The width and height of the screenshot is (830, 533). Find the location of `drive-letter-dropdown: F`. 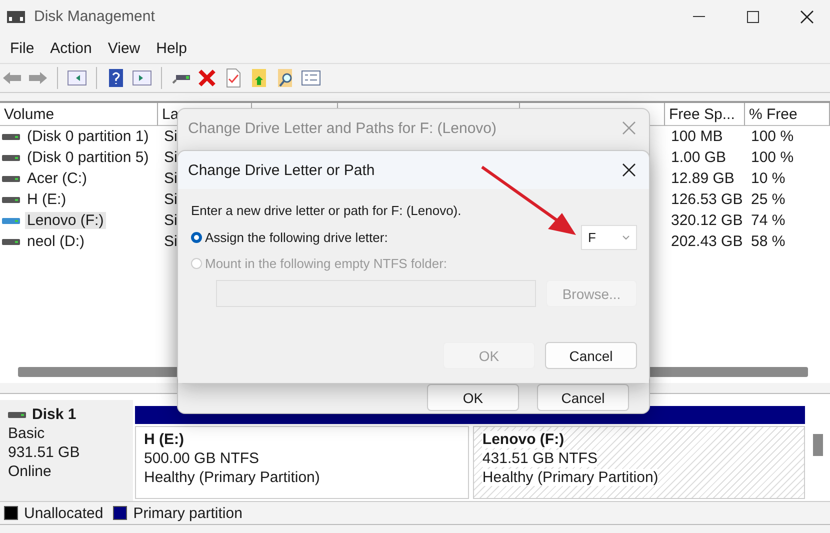

drive-letter-dropdown: F is located at coordinates (609, 237).